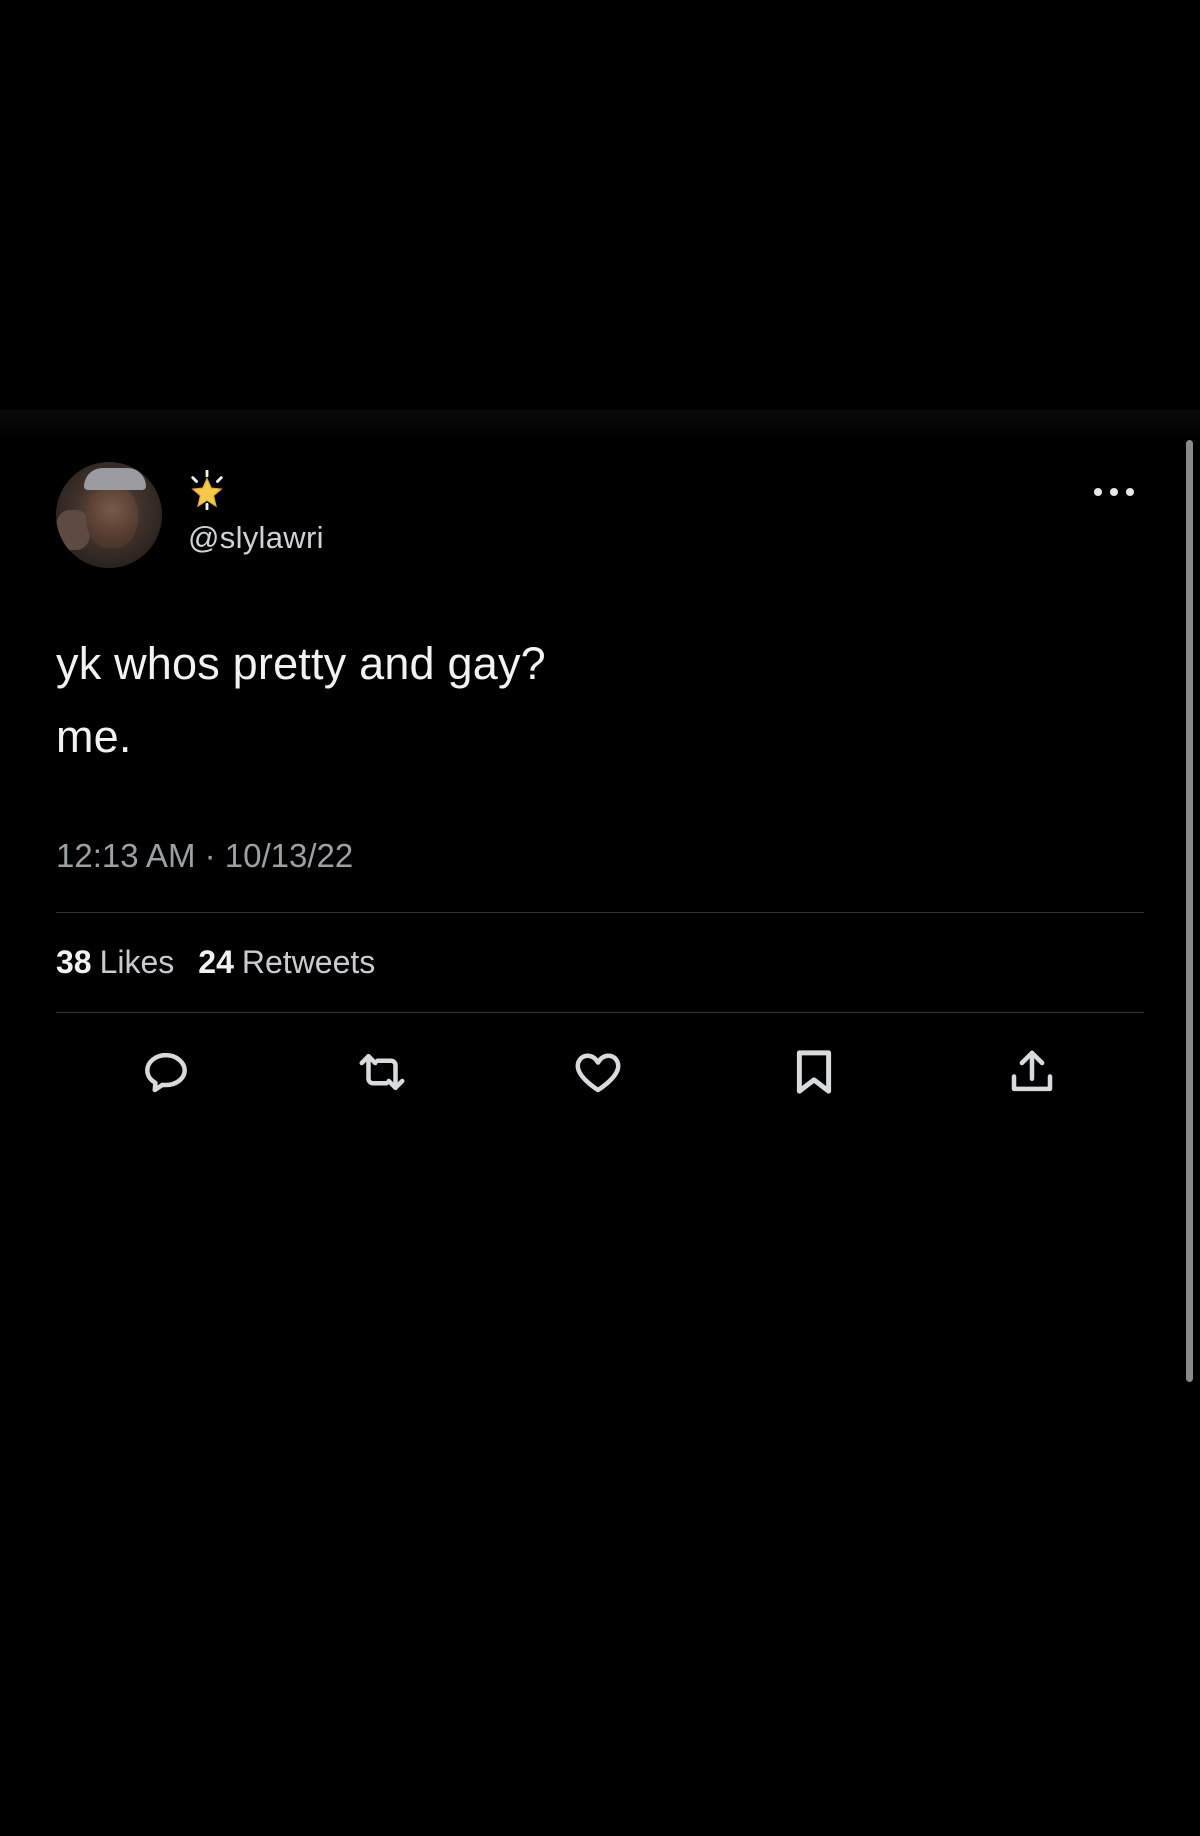 This screenshot has height=1836, width=1200. What do you see at coordinates (73, 530) in the screenshot?
I see `avatar-hand` at bounding box center [73, 530].